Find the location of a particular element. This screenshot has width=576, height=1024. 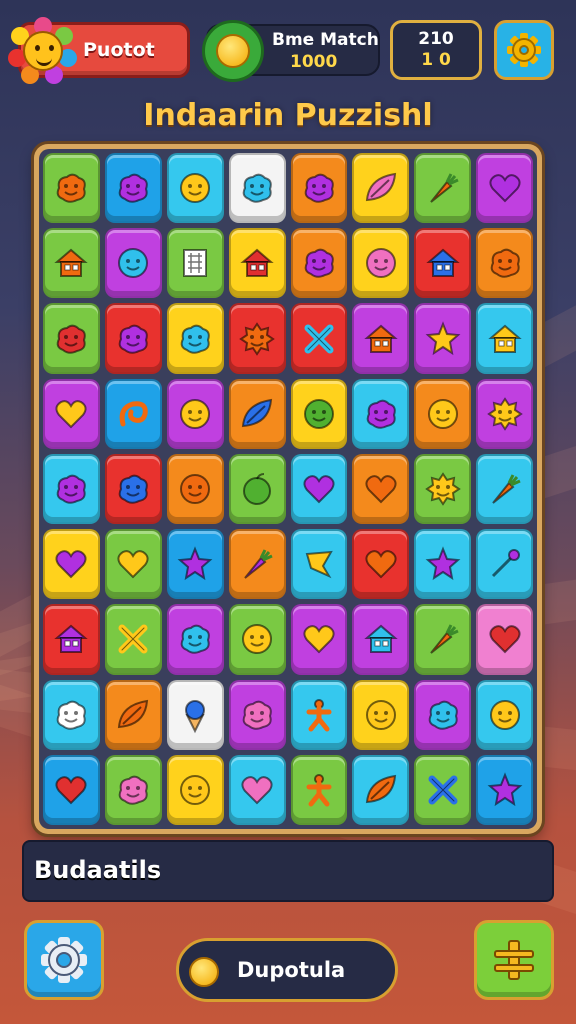

leaf-icon is located at coordinates (133, 715).